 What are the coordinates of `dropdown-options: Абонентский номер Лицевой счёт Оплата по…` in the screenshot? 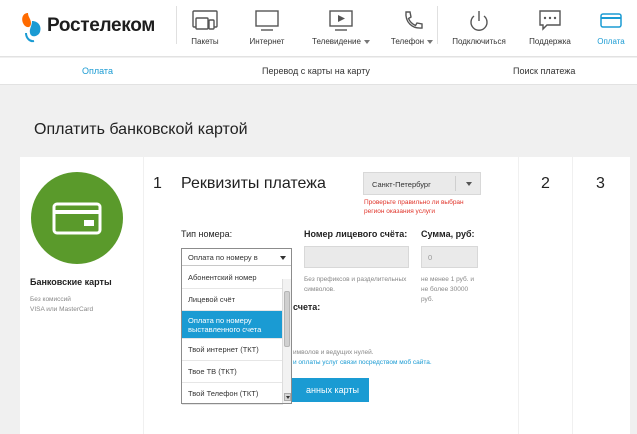 It's located at (232, 336).